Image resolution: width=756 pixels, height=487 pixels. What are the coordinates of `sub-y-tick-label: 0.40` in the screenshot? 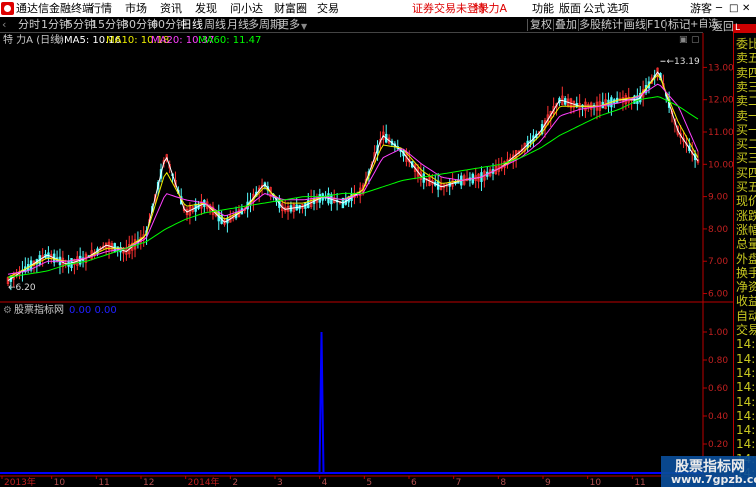 It's located at (718, 417).